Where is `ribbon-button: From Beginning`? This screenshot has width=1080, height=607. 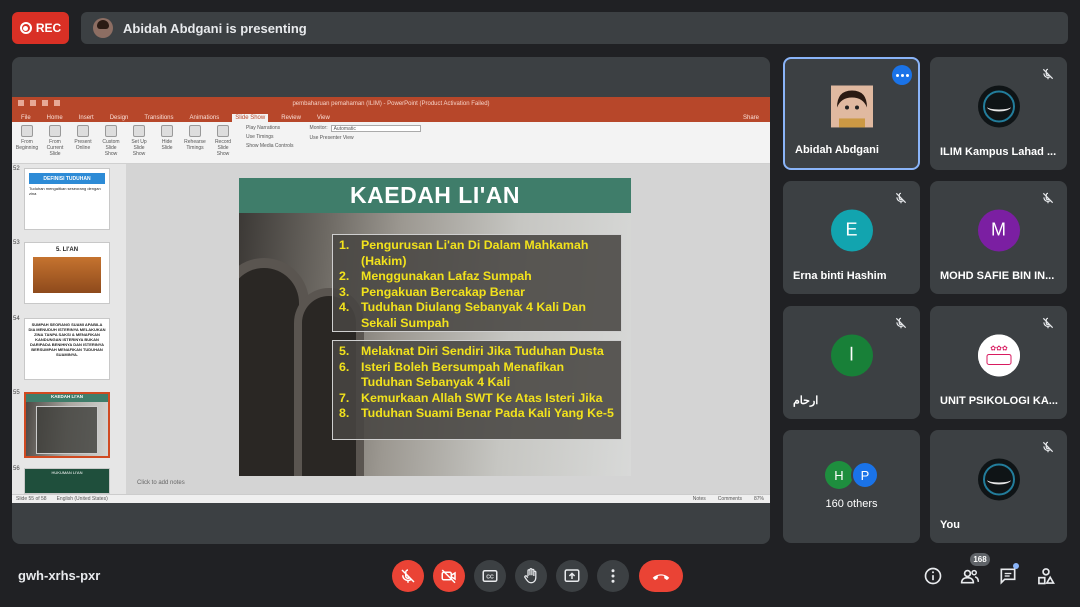
ribbon-button: From Beginning is located at coordinates (27, 142).